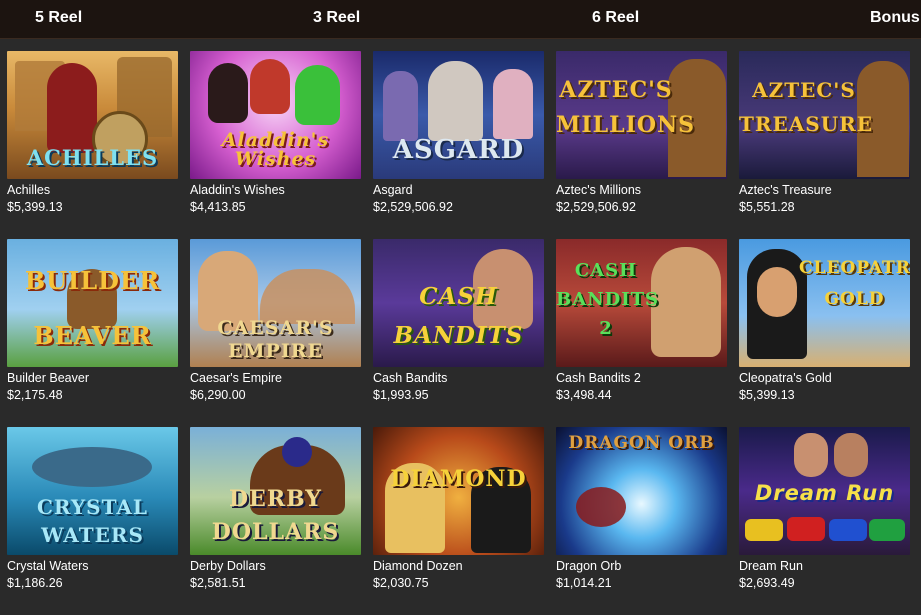 The width and height of the screenshot is (921, 615). What do you see at coordinates (584, 583) in the screenshot?
I see `game-jackpot: $1,014.21` at bounding box center [584, 583].